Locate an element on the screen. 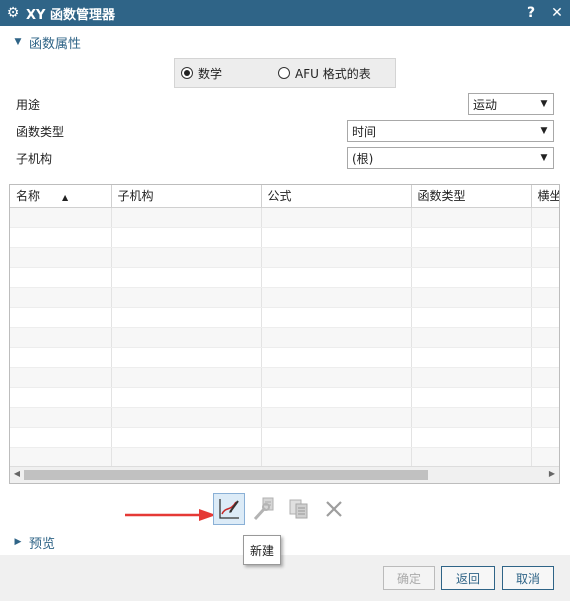  radio-unselected-icon is located at coordinates (284, 73).